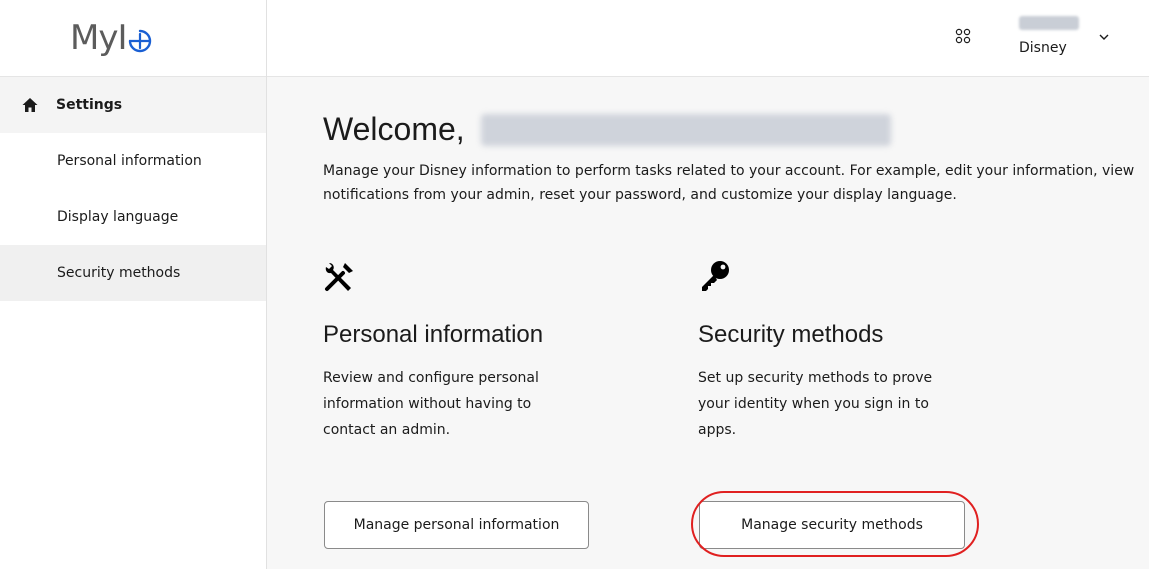 The image size is (1149, 569). Describe the element at coordinates (339, 277) in the screenshot. I see `tools-icon` at that location.